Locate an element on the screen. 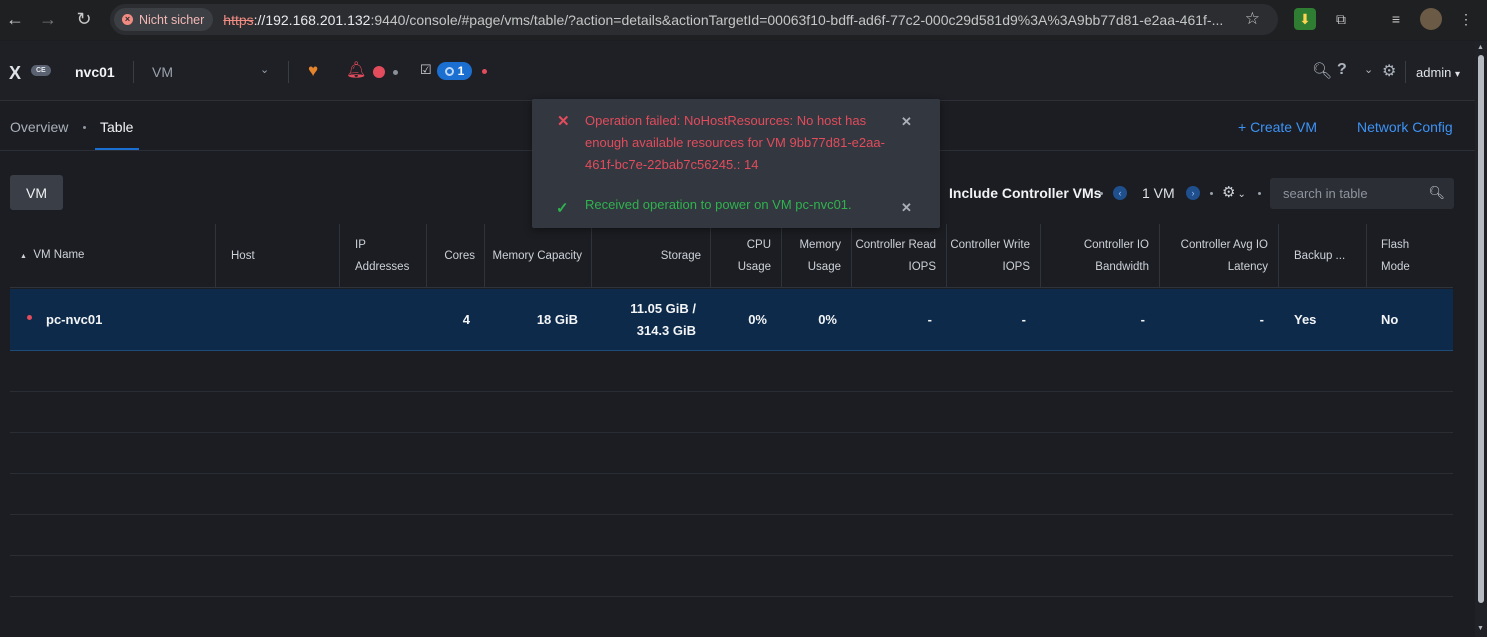 Image resolution: width=1487 pixels, height=637 pixels. health-heart-icon: ♥ is located at coordinates (313, 71).